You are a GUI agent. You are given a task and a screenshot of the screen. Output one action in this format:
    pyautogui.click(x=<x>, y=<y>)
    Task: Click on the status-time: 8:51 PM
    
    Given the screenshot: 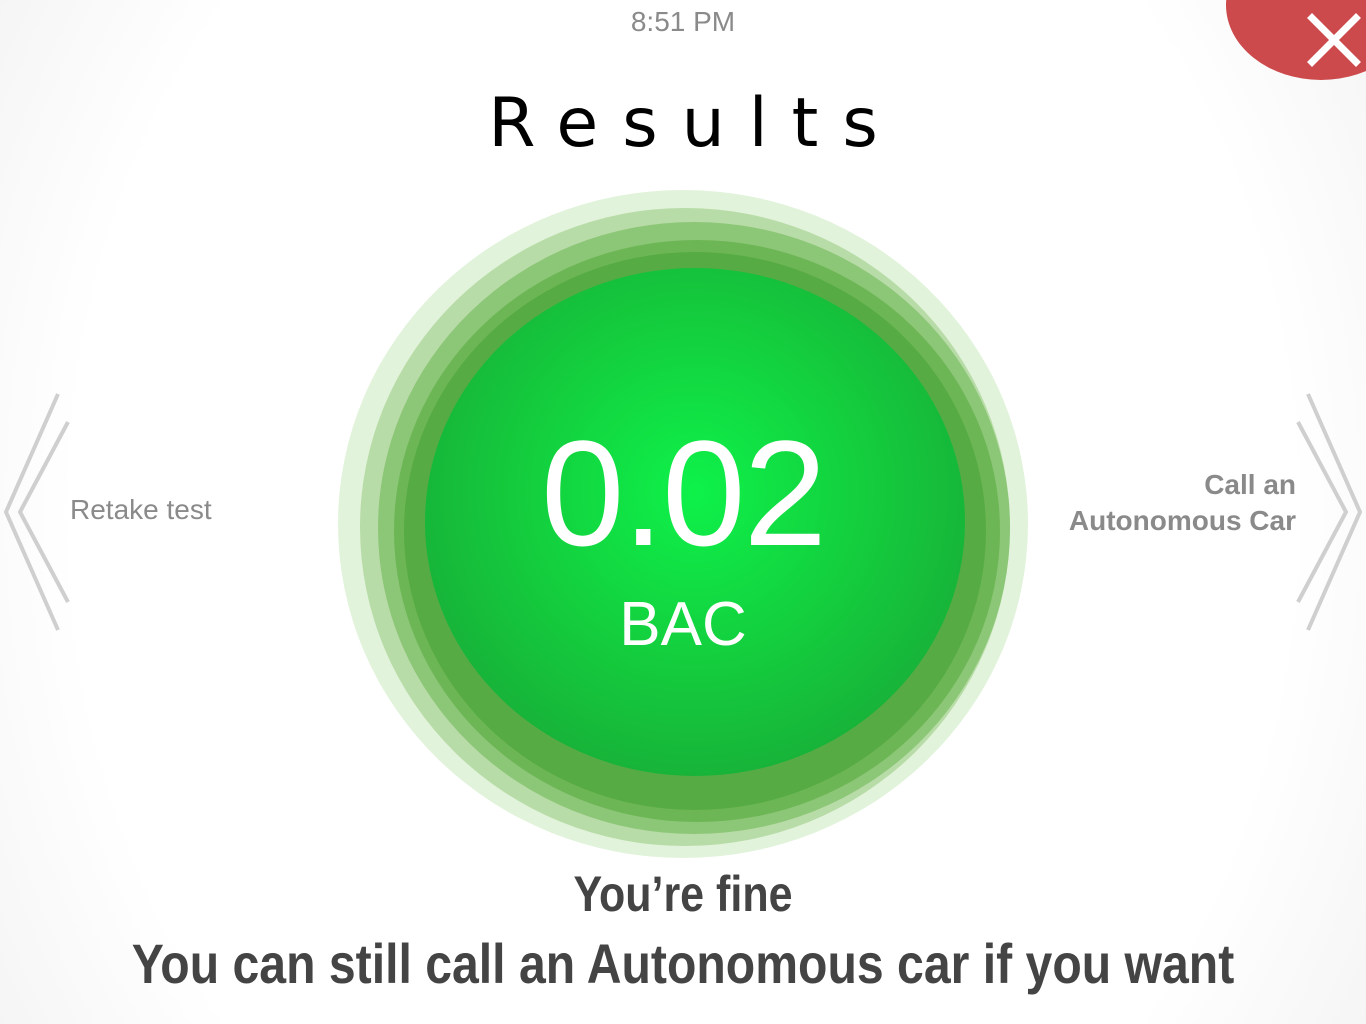 What is the action you would take?
    pyautogui.click(x=683, y=21)
    